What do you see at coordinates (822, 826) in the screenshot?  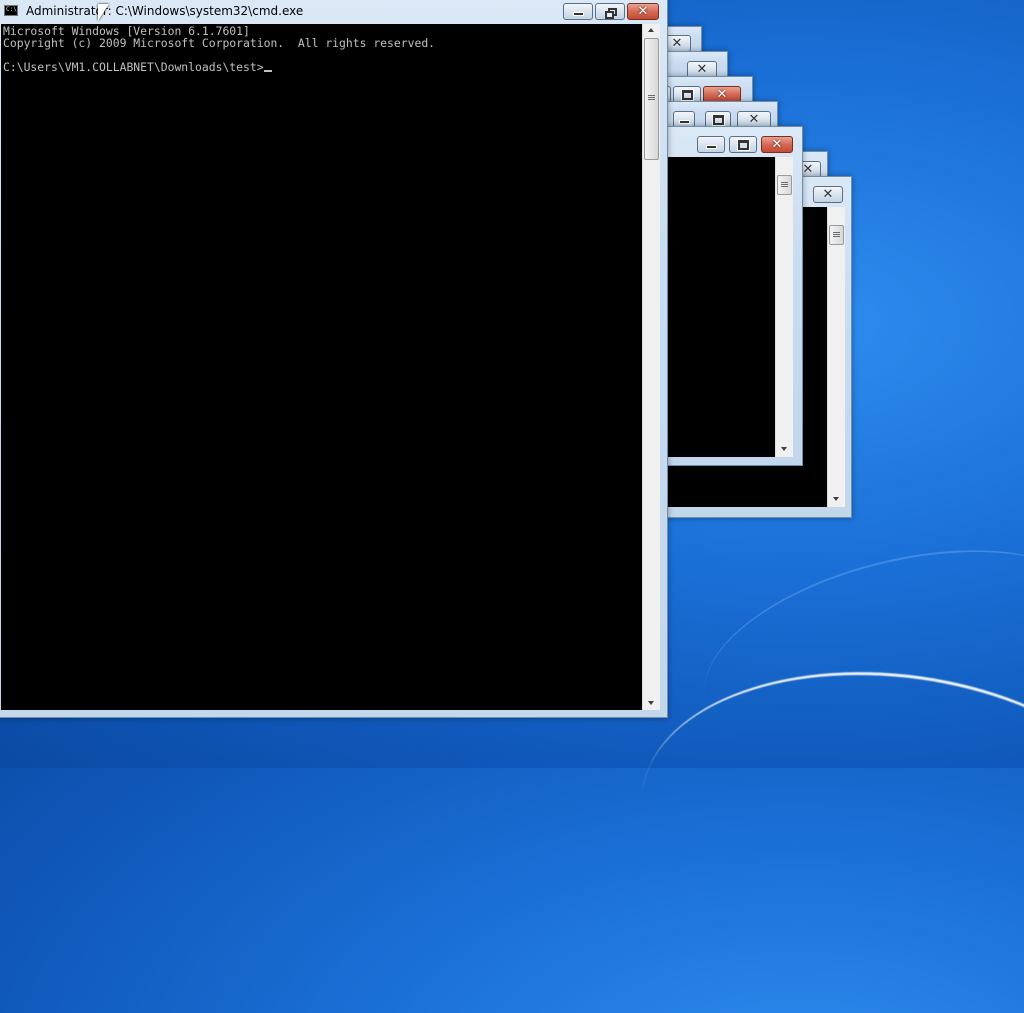 I see `wallpaper-swoosh` at bounding box center [822, 826].